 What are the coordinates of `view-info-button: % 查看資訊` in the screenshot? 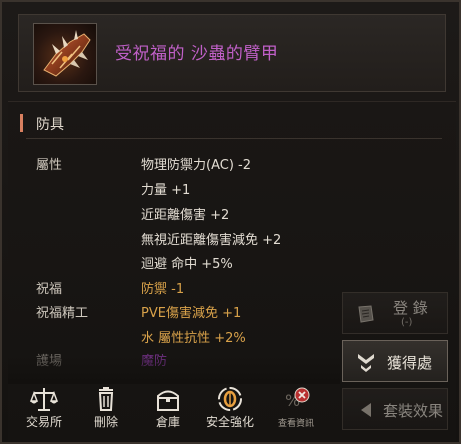 It's located at (296, 408).